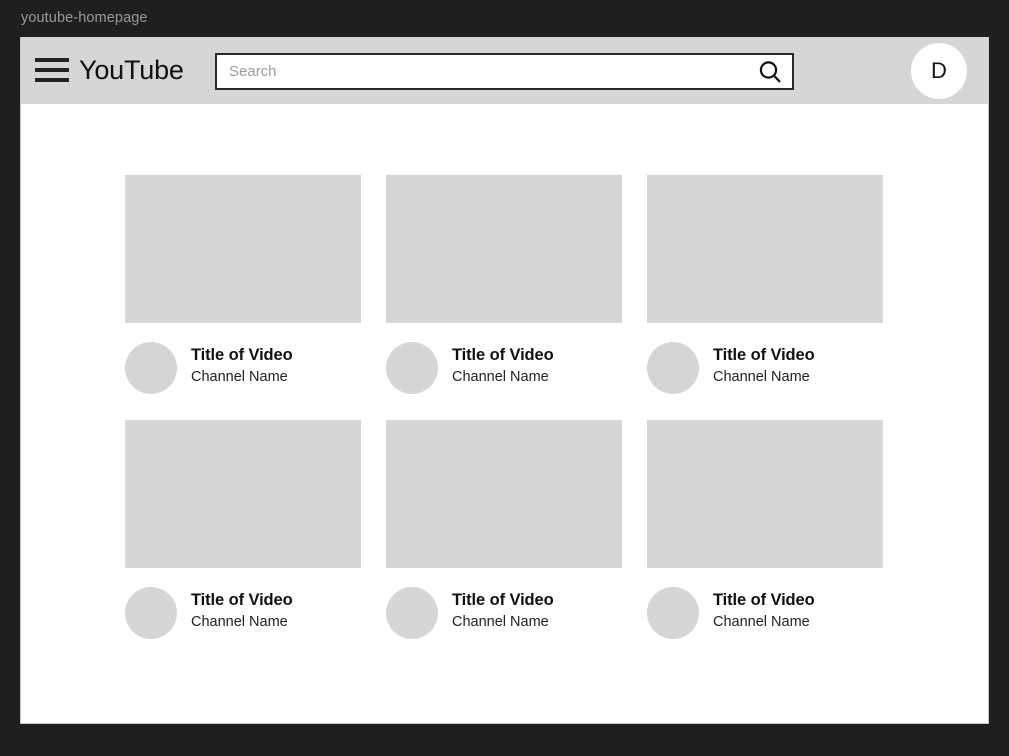 This screenshot has width=1009, height=756. I want to click on site-header: YouTube D, so click(504, 70).